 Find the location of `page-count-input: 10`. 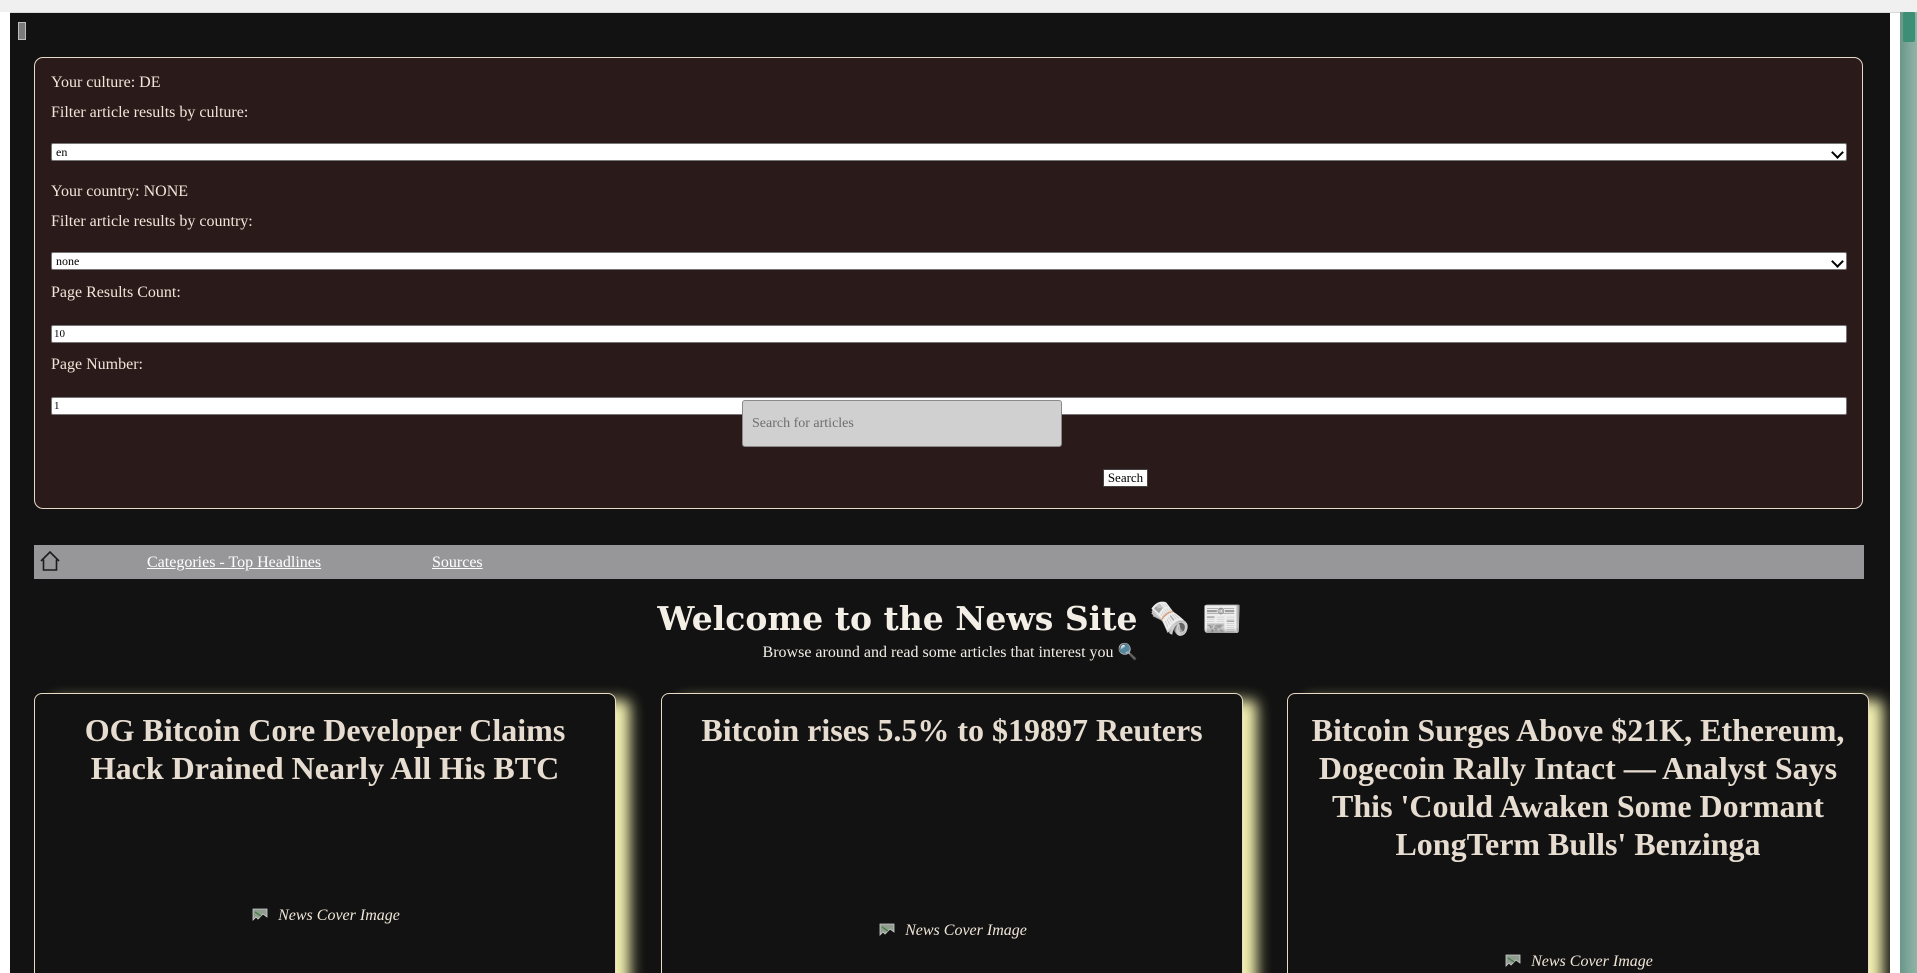

page-count-input: 10 is located at coordinates (949, 334).